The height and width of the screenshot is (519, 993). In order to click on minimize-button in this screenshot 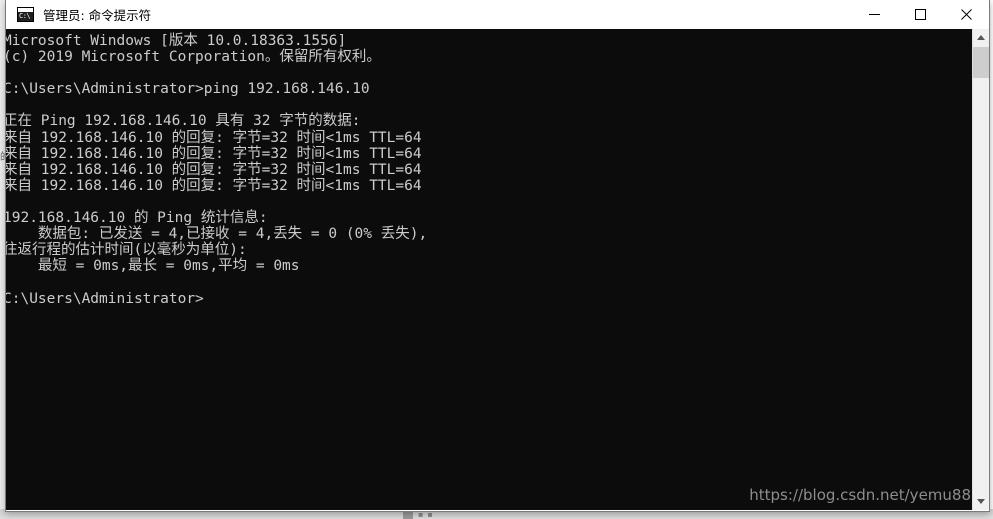, I will do `click(874, 14)`.